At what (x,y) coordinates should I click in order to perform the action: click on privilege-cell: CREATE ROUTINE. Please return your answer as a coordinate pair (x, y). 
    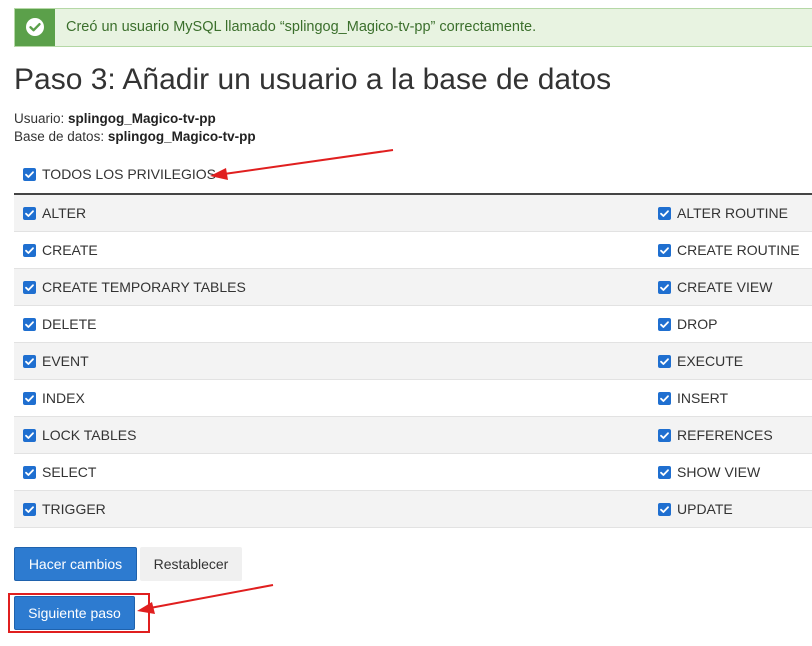
    Looking at the image, I should click on (730, 250).